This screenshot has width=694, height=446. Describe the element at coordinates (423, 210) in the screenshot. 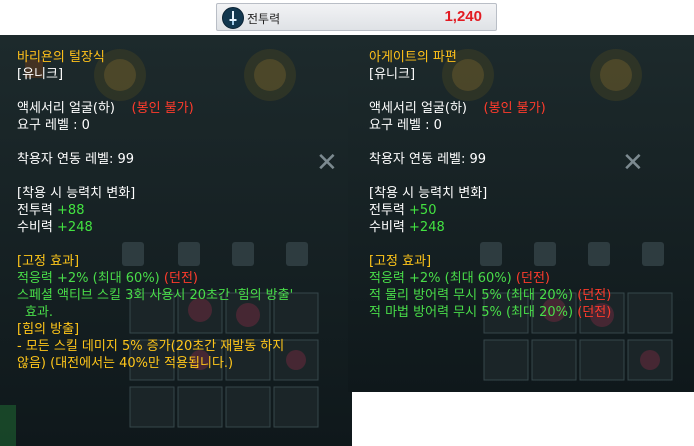

I see `stat-value: +50` at that location.